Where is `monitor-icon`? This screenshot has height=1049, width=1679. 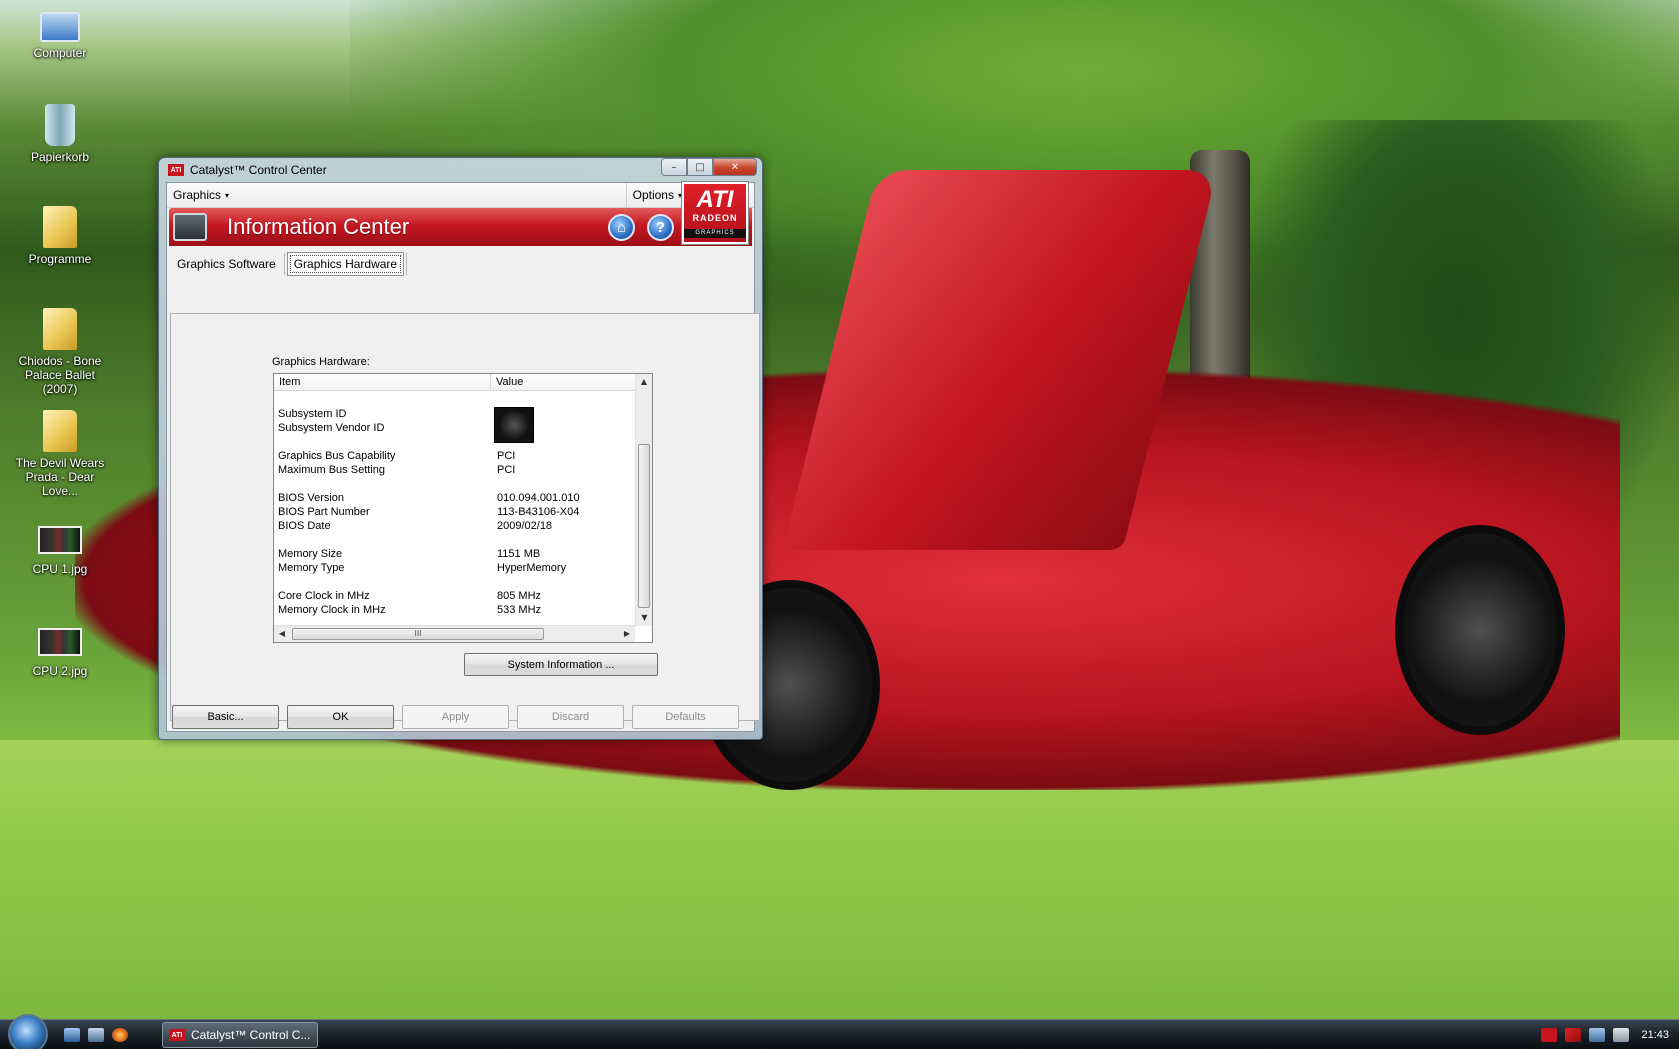
monitor-icon is located at coordinates (190, 227).